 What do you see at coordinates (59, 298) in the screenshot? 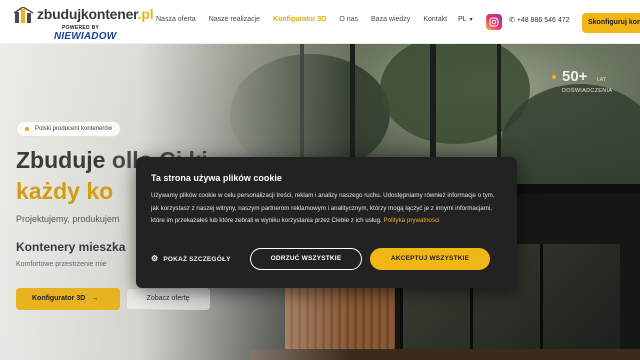
I see `configurator-button-label: Konfigurator 3D` at bounding box center [59, 298].